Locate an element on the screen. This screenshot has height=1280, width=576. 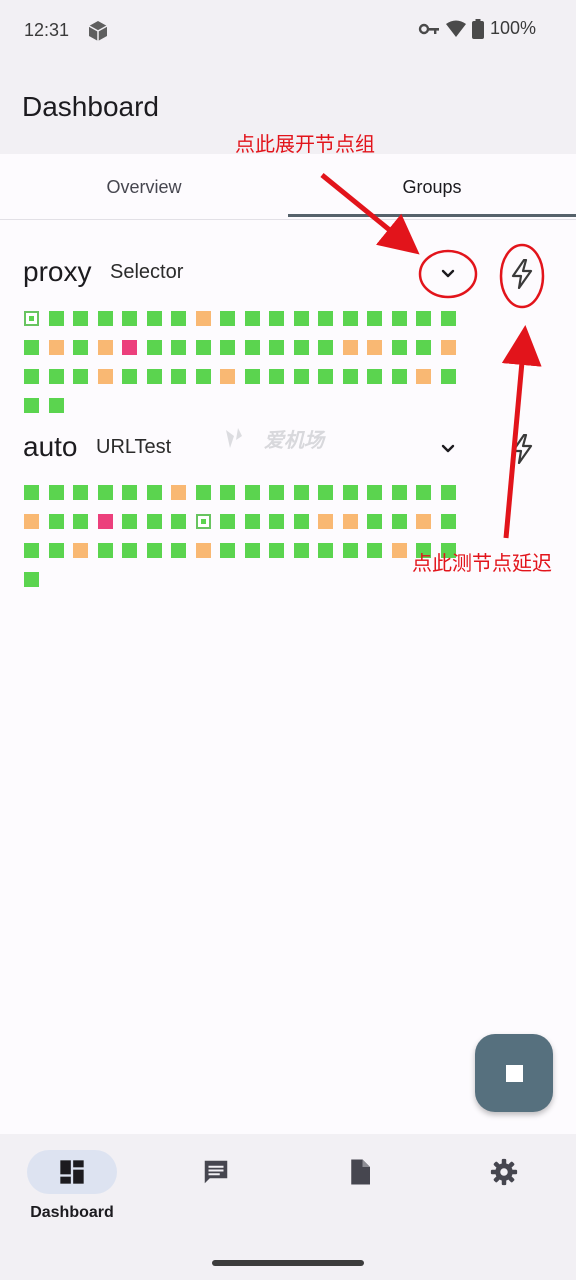
stop-fab-button is located at coordinates (514, 1073).